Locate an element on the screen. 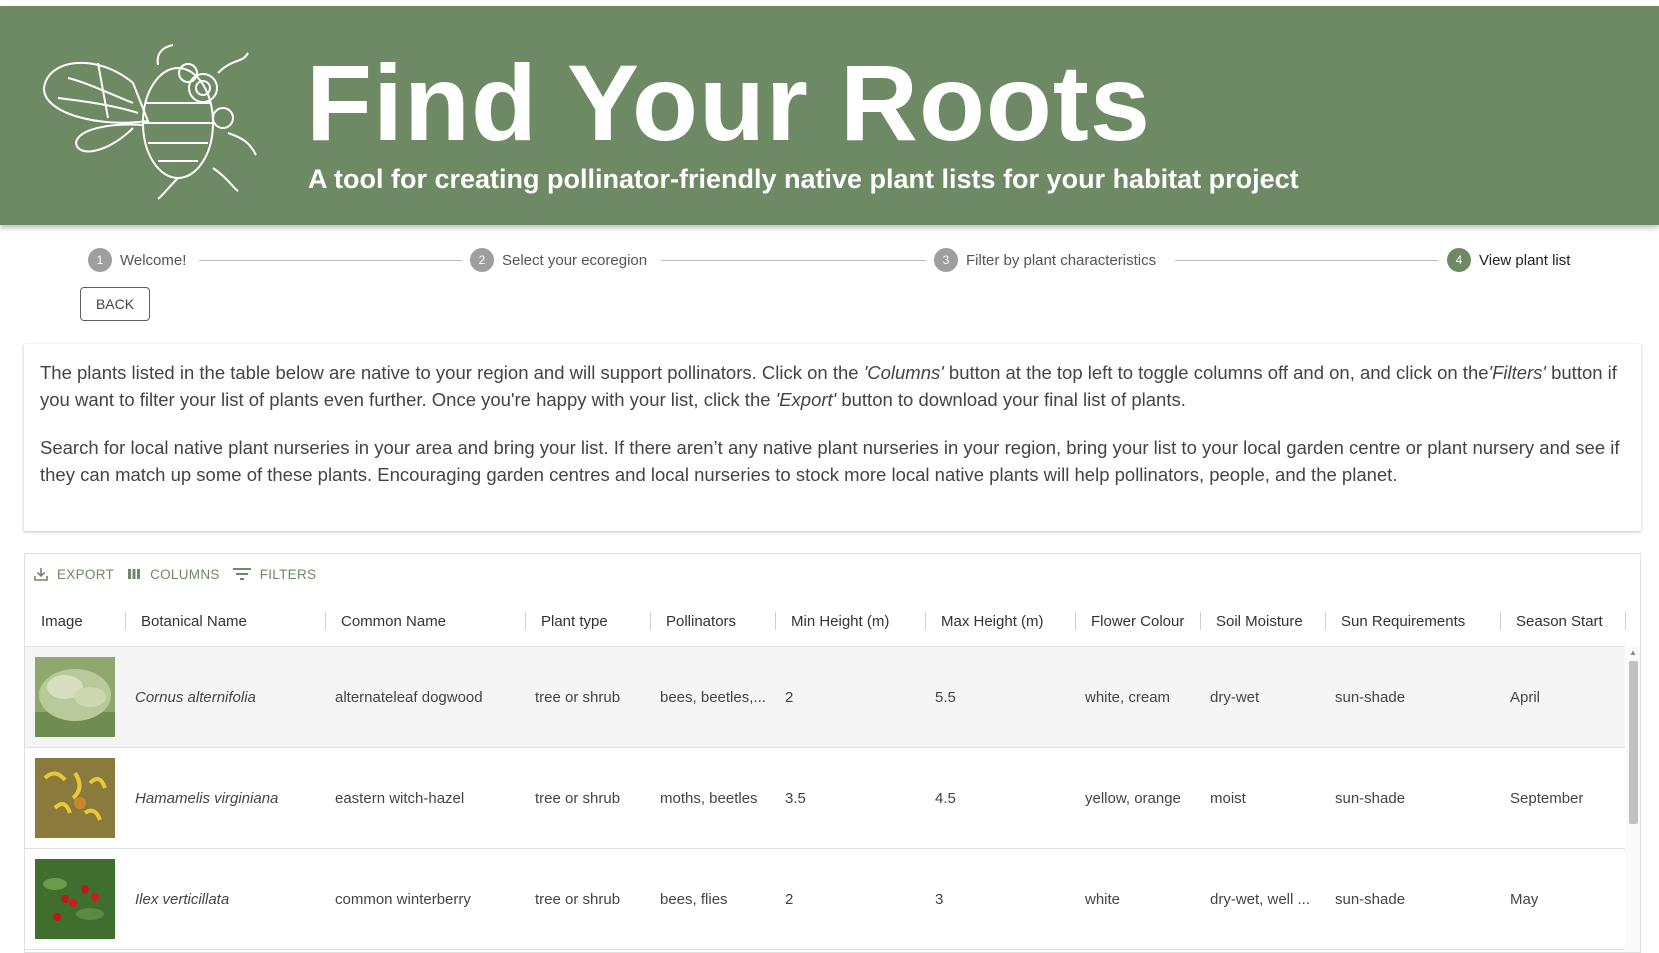 This screenshot has width=1659, height=953. export-button: EXPORT is located at coordinates (73, 574).